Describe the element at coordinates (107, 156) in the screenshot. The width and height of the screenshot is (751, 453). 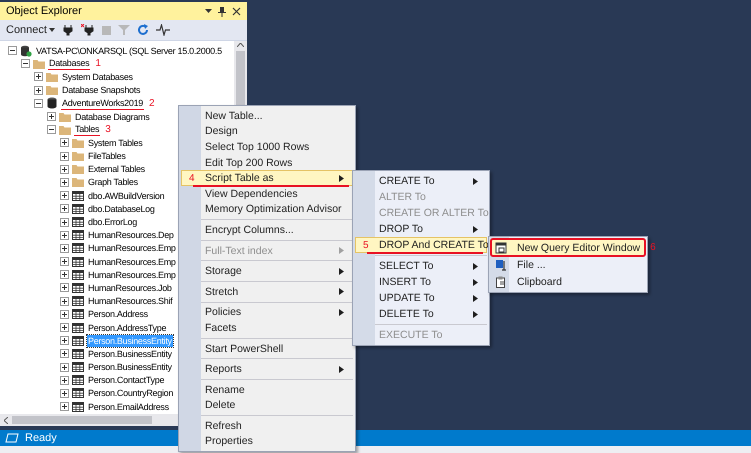
I see `tree-item: FileTables` at that location.